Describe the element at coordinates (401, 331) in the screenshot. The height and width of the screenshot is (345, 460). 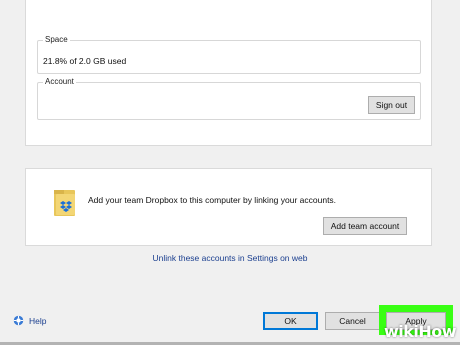
I see `watermark-wiki: wiki` at that location.